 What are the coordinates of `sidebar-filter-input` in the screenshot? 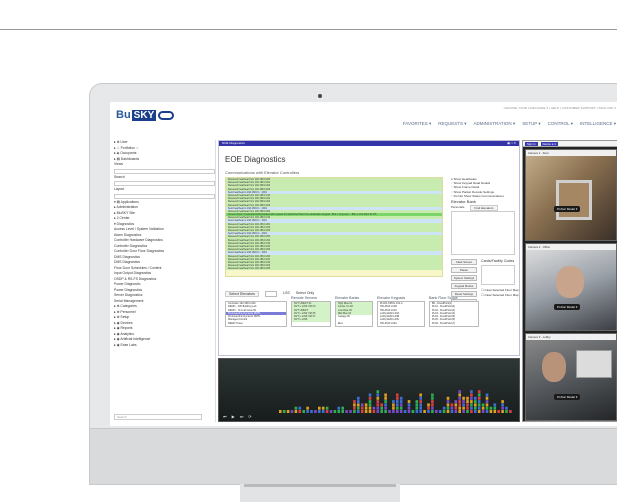 It's located at (164, 183).